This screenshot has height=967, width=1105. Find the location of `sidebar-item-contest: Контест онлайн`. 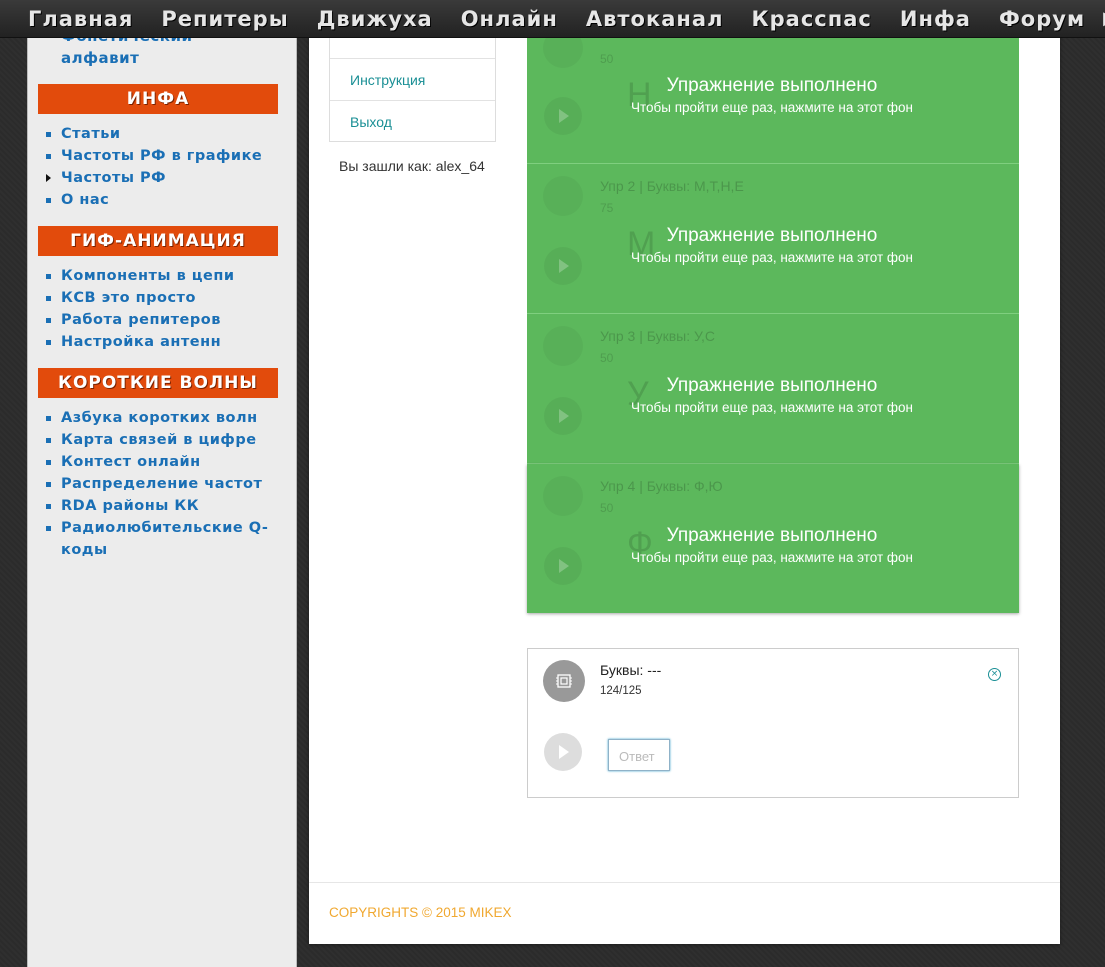

sidebar-item-contest: Контест онлайн is located at coordinates (164, 462).